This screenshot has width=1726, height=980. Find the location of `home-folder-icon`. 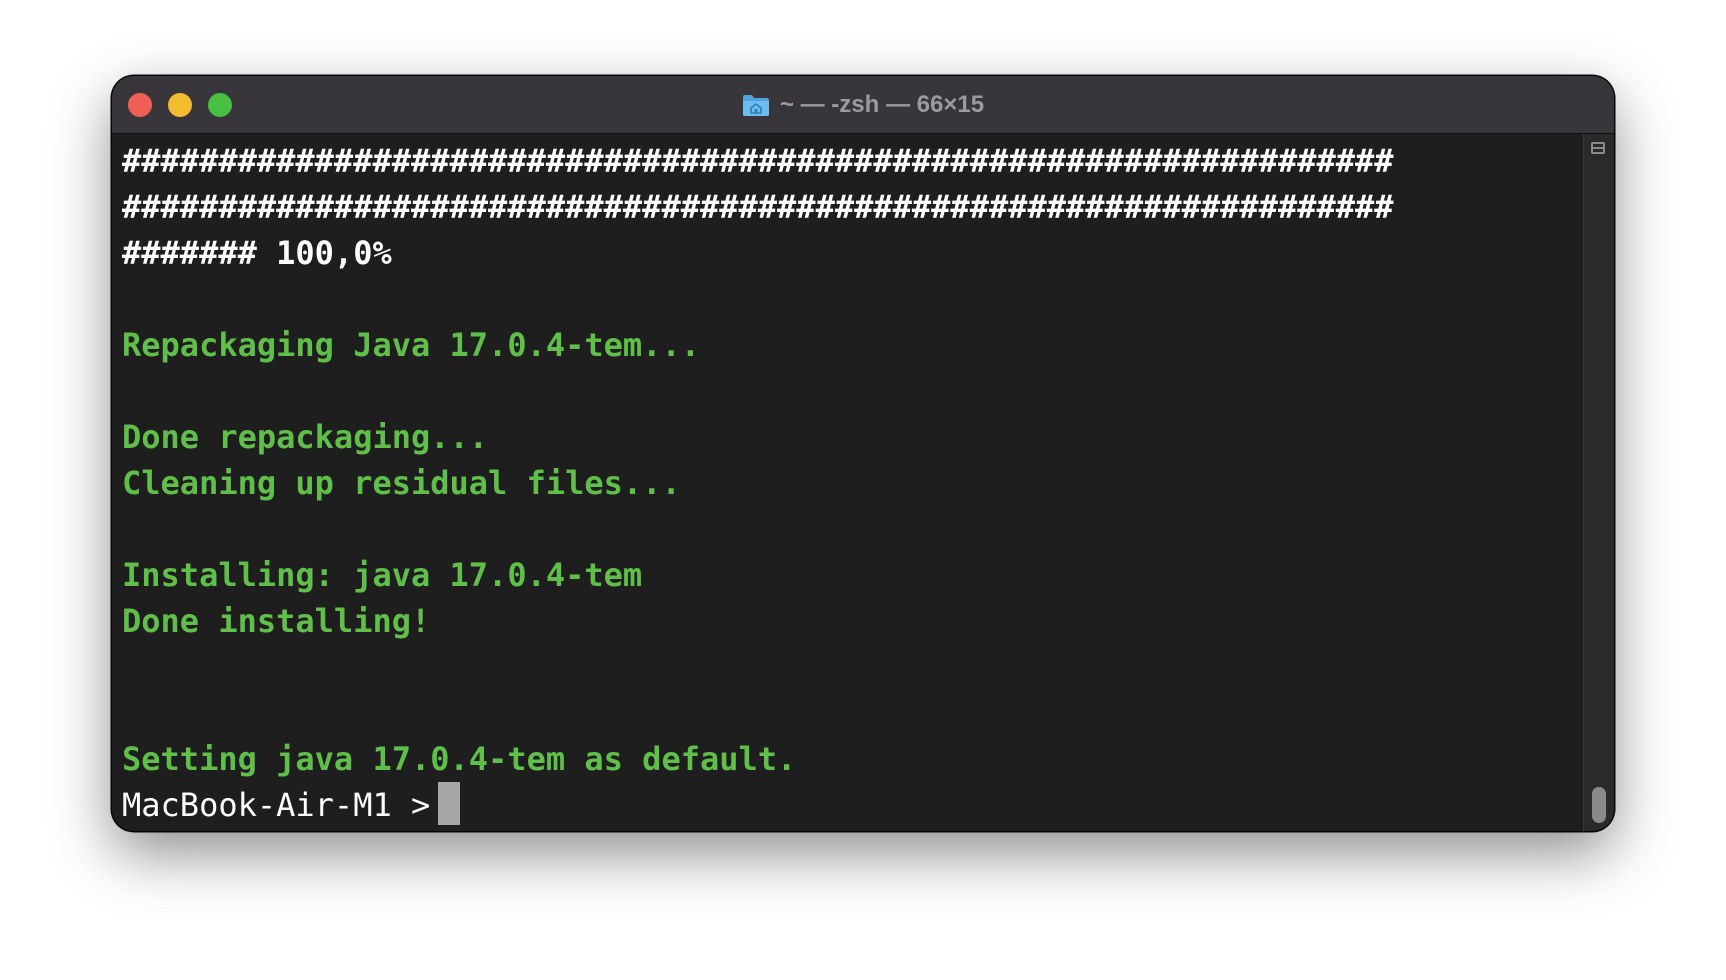

home-folder-icon is located at coordinates (756, 105).